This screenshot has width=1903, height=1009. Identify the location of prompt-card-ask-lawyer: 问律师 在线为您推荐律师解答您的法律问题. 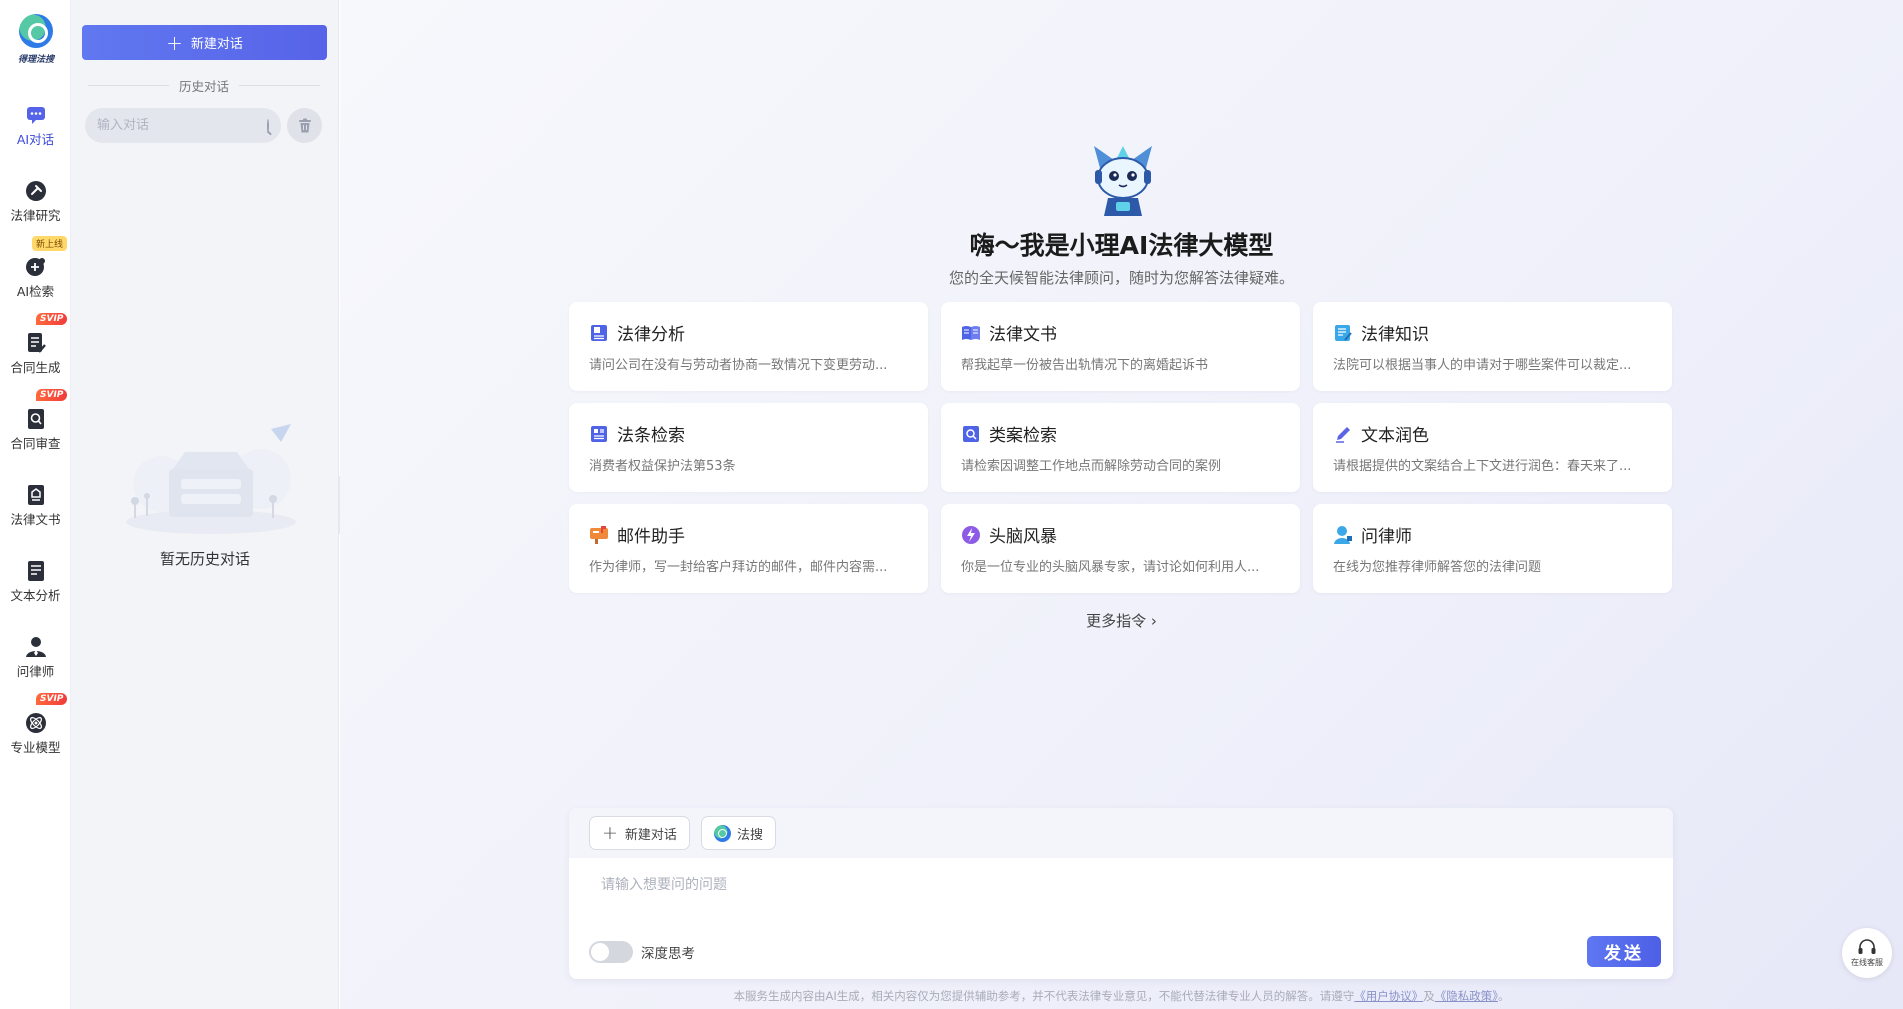
(1492, 548).